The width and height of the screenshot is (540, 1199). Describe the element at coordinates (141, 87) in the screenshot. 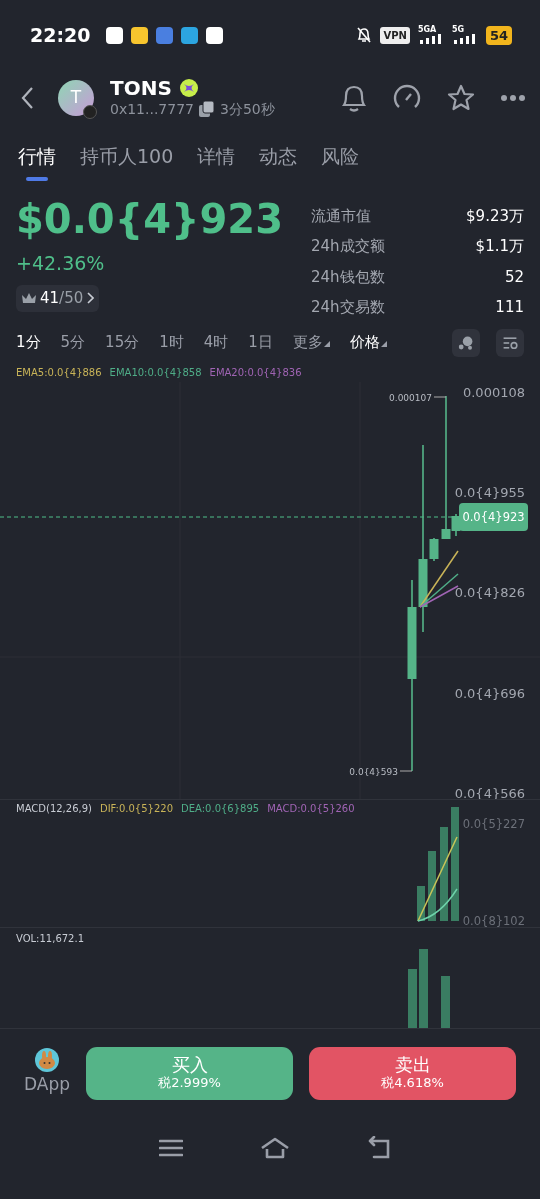

I see `token-name: TONS` at that location.